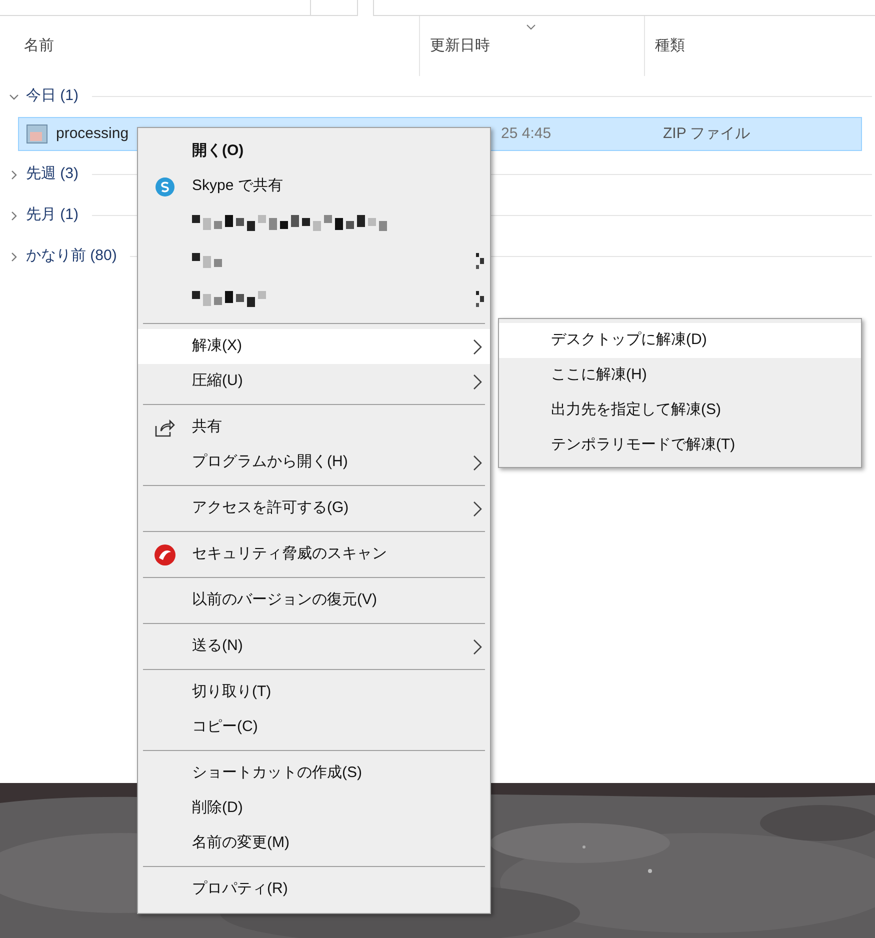 The width and height of the screenshot is (875, 938). Describe the element at coordinates (460, 46) in the screenshot. I see `column-label: 更新日時` at that location.